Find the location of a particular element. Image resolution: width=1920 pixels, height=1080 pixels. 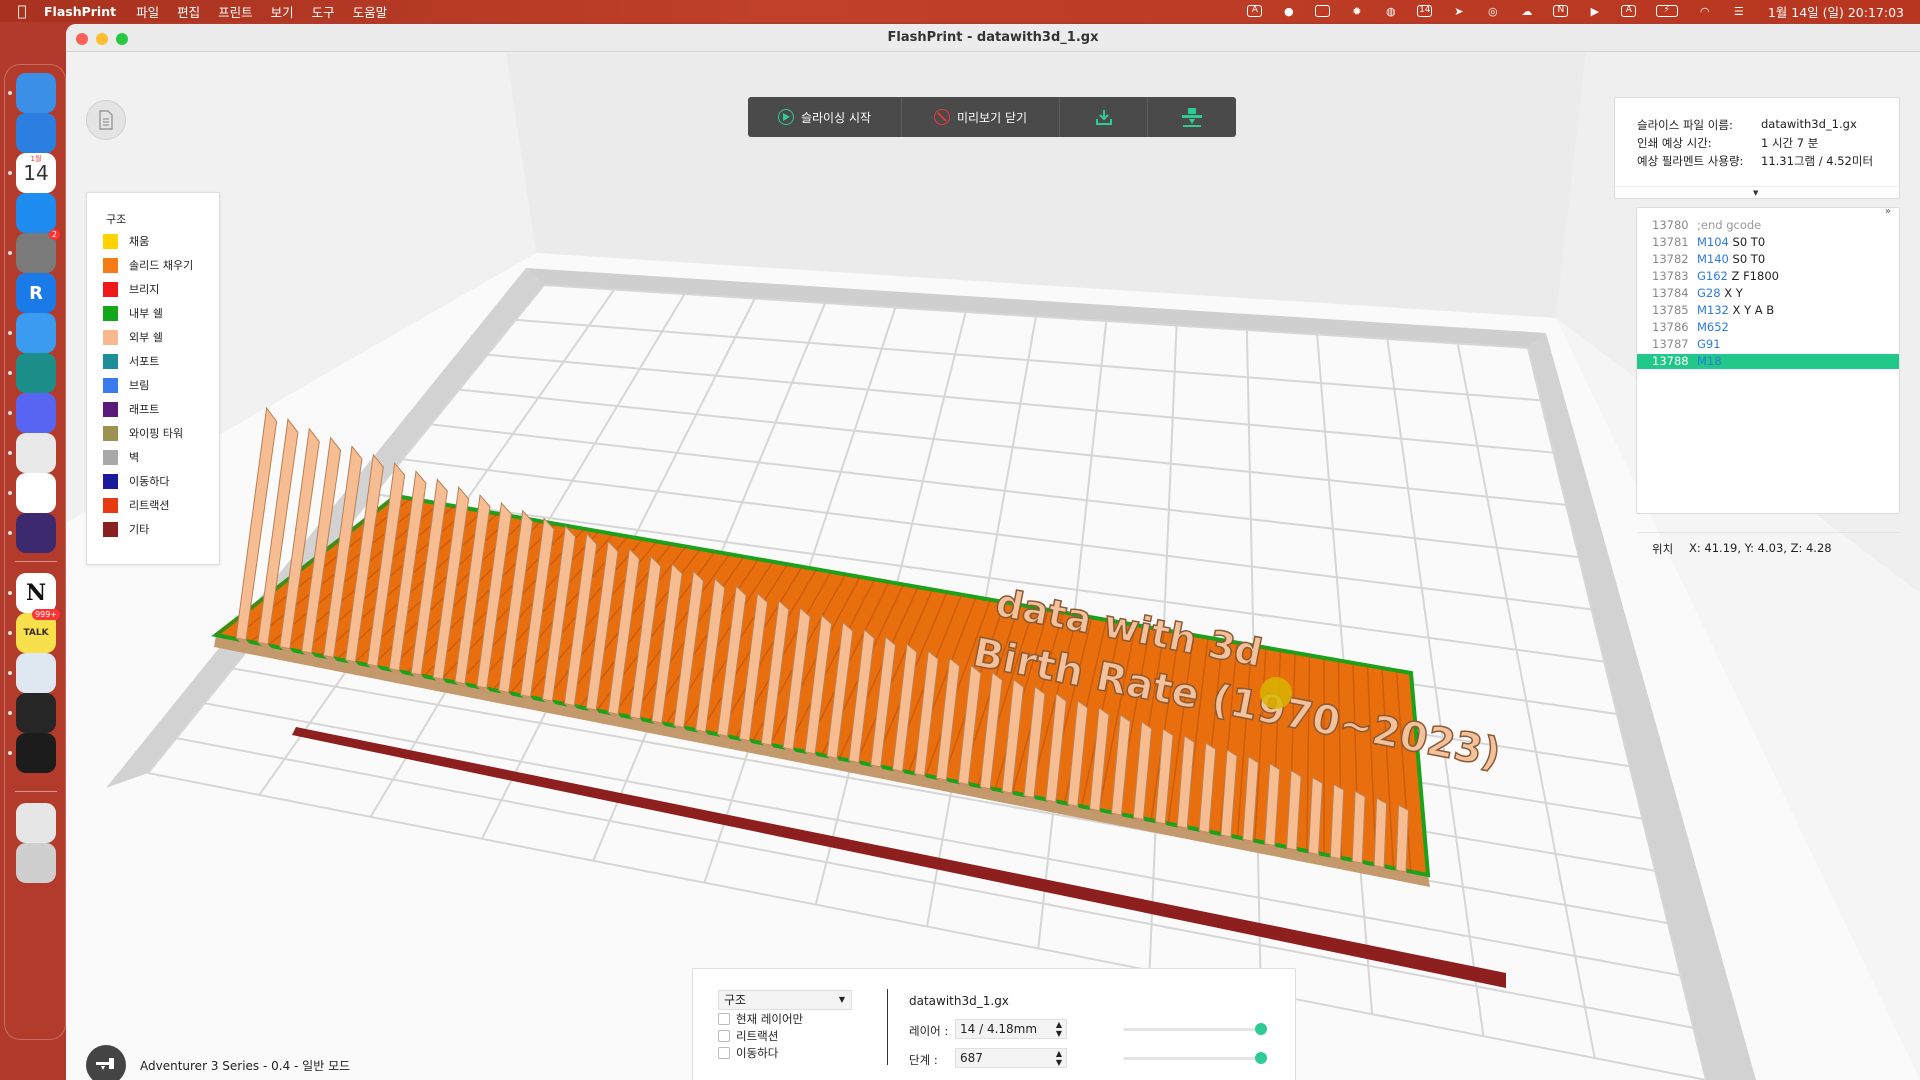

gcode-arguments: S0 T0 is located at coordinates (1749, 242).